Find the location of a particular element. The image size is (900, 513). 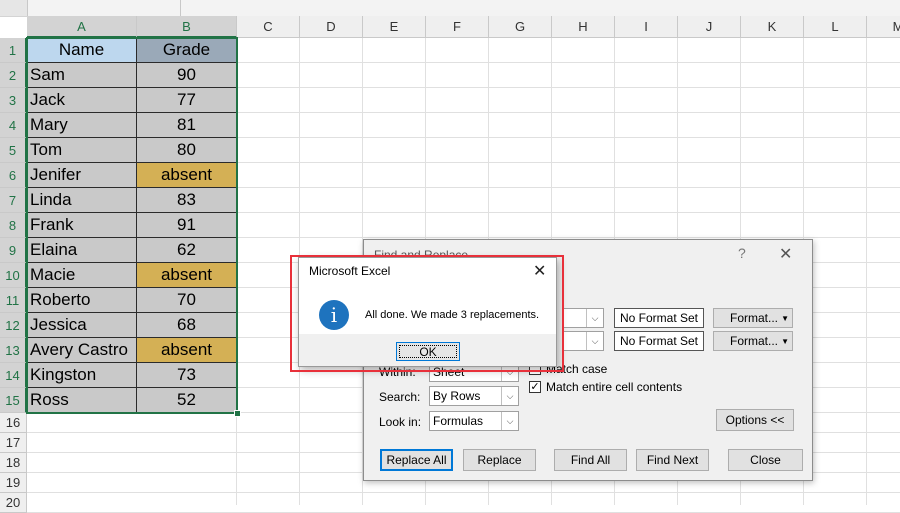

cell-grade-header: Grade is located at coordinates (187, 50).